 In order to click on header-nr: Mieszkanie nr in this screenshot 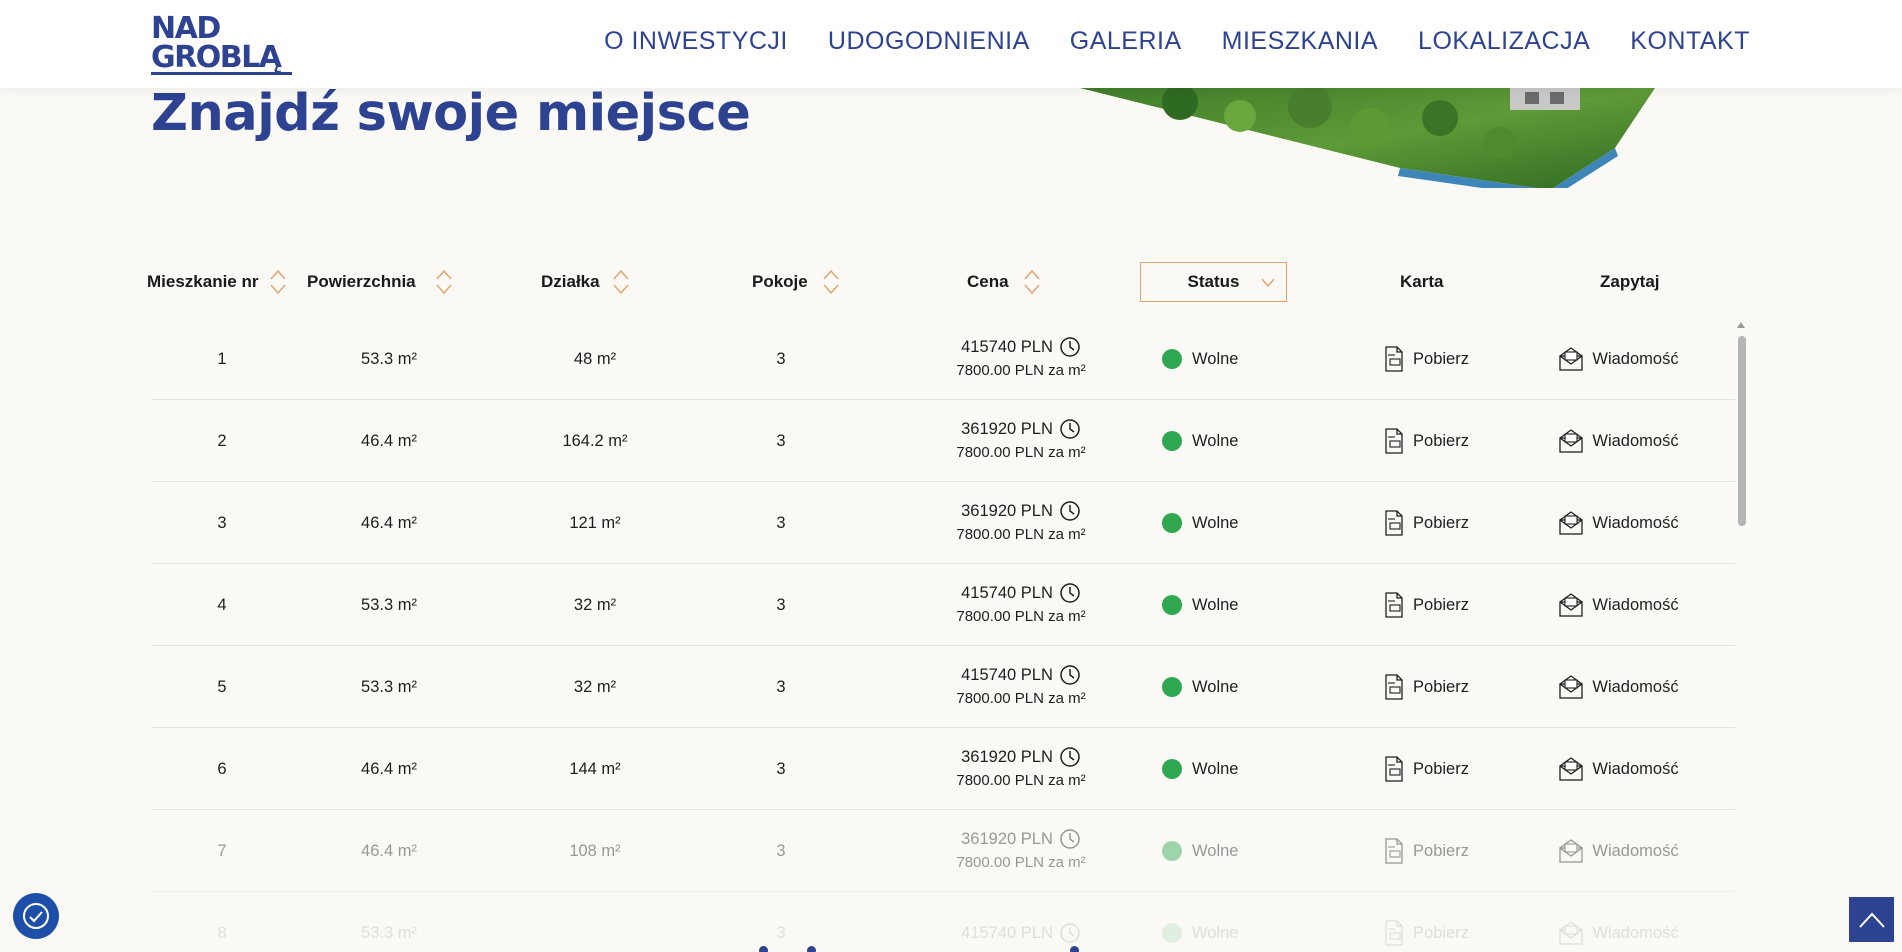, I will do `click(217, 282)`.